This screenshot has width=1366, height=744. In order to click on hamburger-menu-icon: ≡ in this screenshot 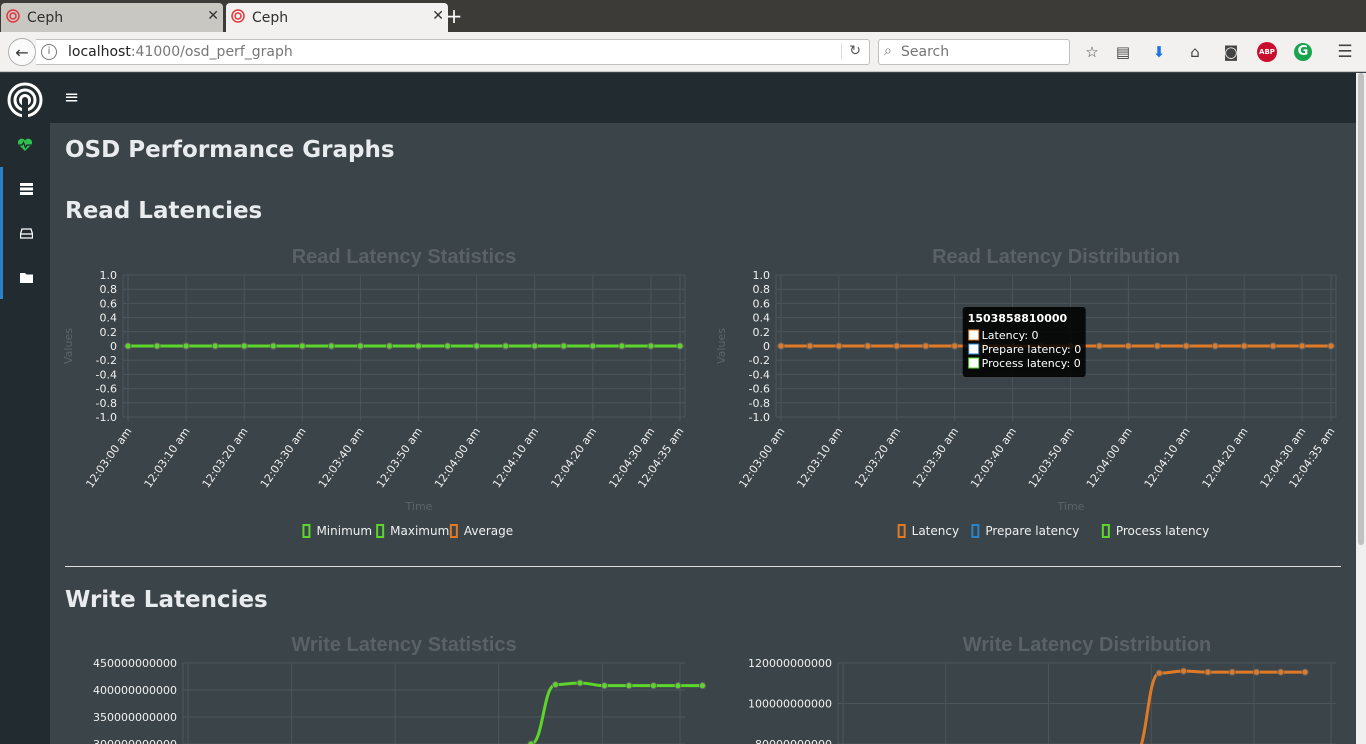, I will do `click(71, 97)`.